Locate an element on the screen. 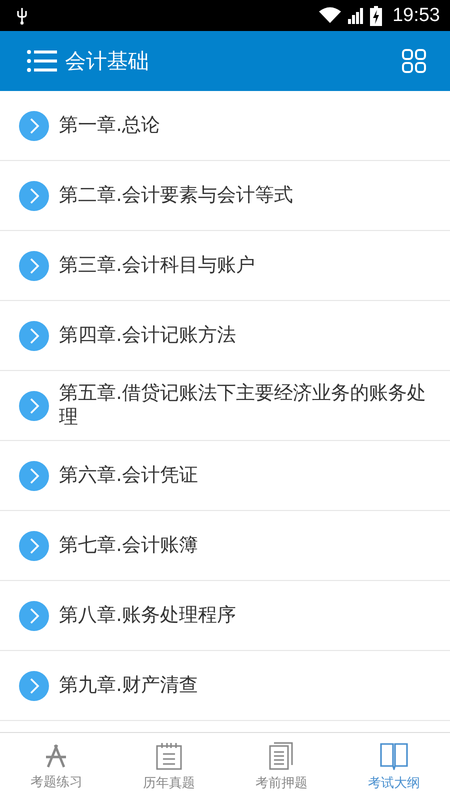 The height and width of the screenshot is (800, 450). usb-icon is located at coordinates (22, 15).